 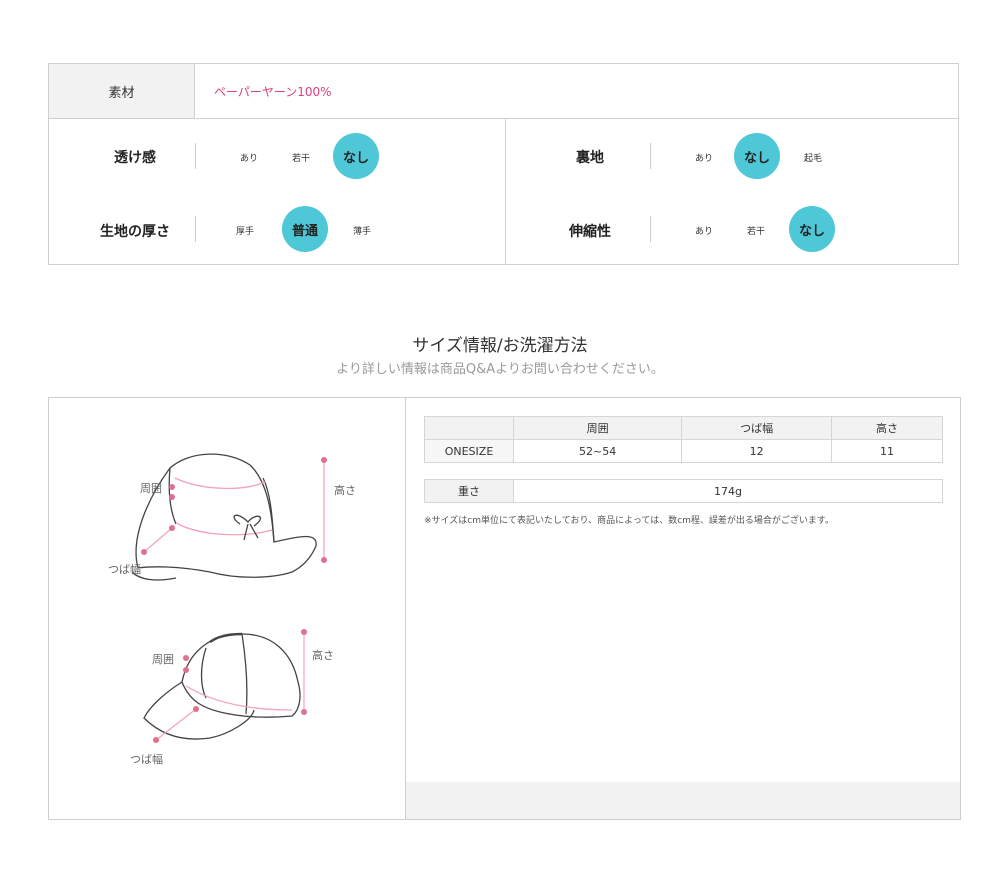 What do you see at coordinates (703, 159) in the screenshot?
I see `option-lining-yes: あり` at bounding box center [703, 159].